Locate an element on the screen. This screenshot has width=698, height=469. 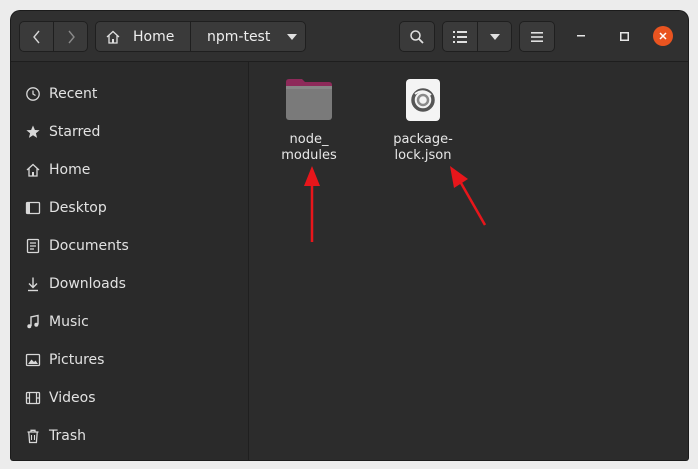
sidebar-item-documents: Documents is located at coordinates (129, 246).